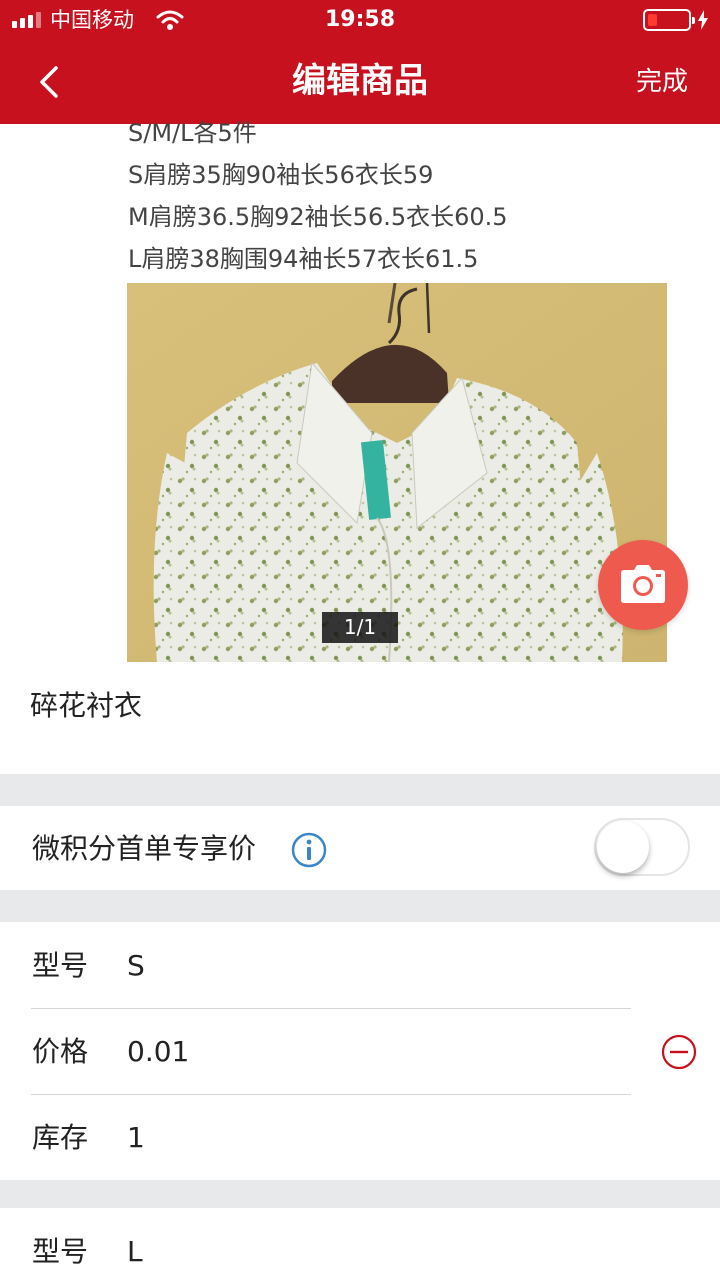 The height and width of the screenshot is (1280, 720). What do you see at coordinates (662, 82) in the screenshot?
I see `done-button: 完成` at bounding box center [662, 82].